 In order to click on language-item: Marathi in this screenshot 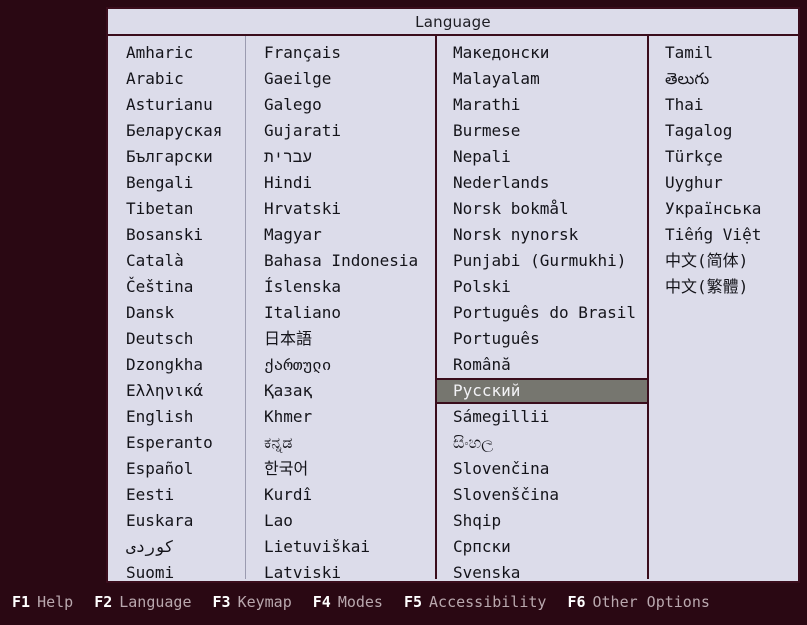, I will do `click(542, 105)`.